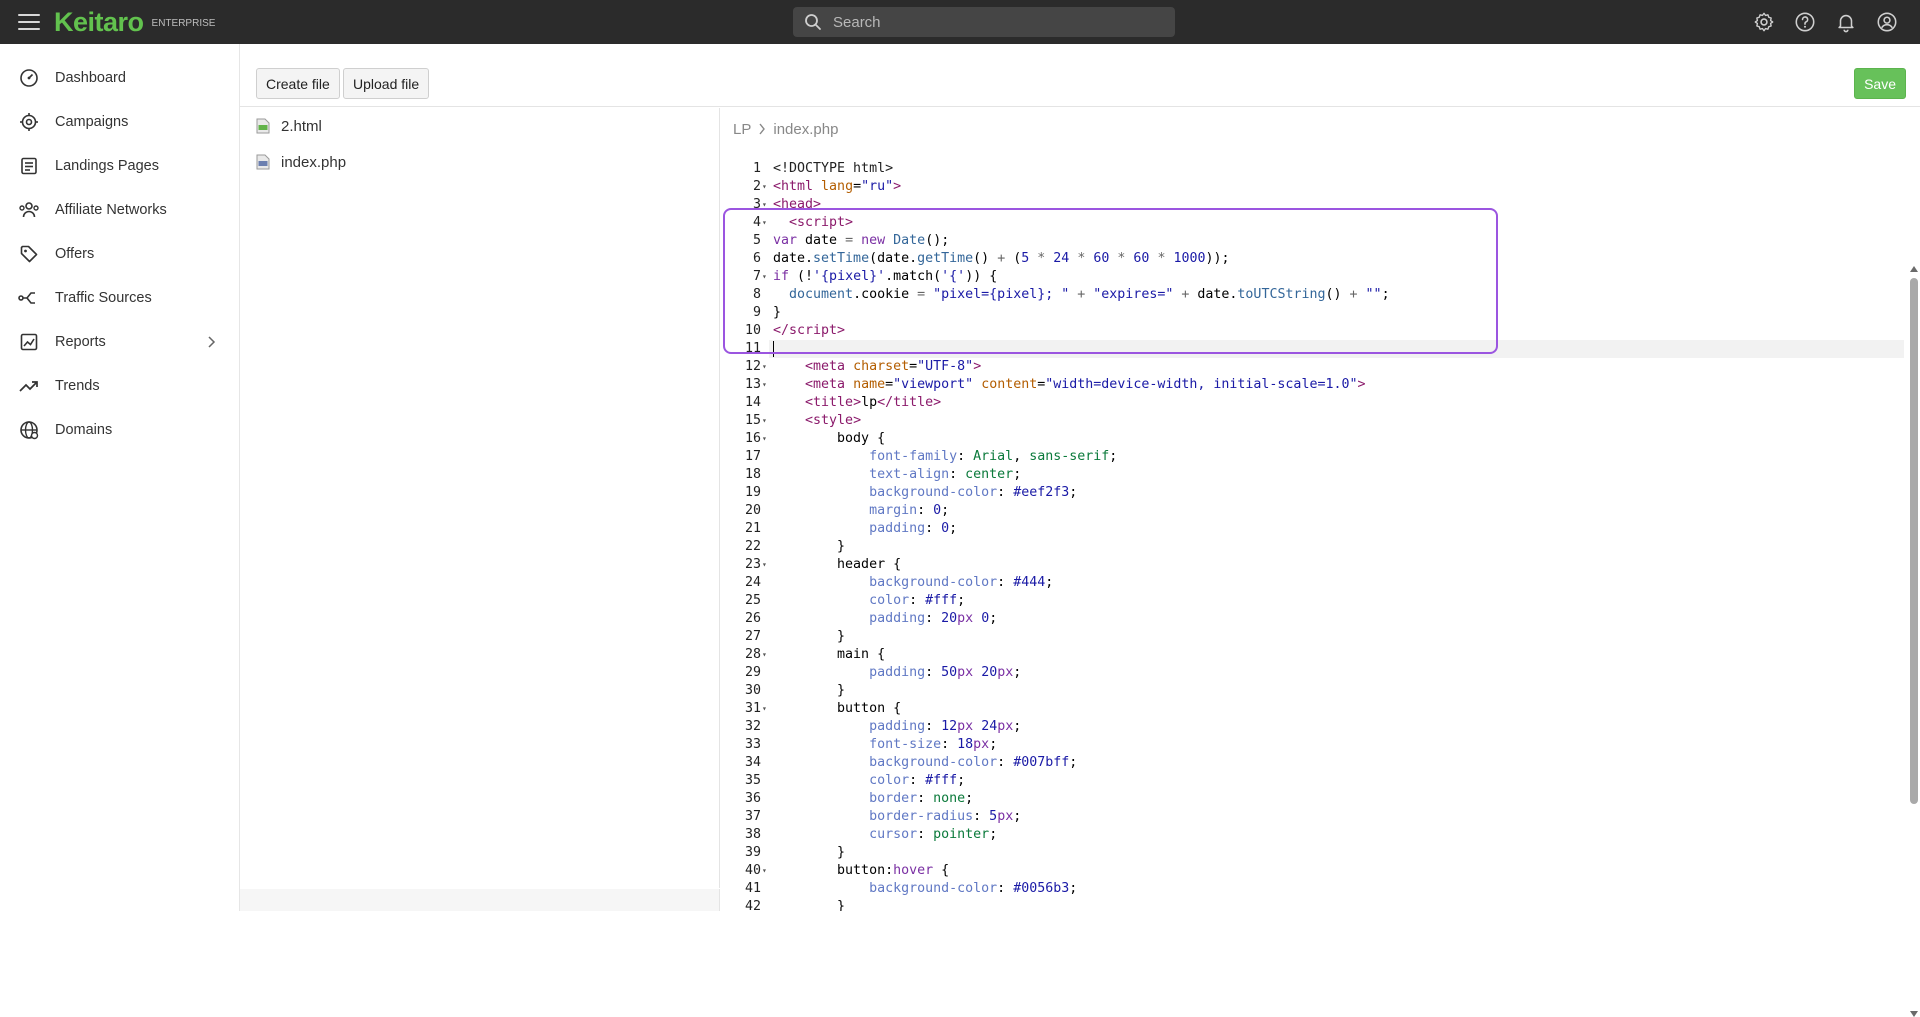  Describe the element at coordinates (877, 367) in the screenshot. I see `code-line: <meta charset="UTF-8">` at that location.